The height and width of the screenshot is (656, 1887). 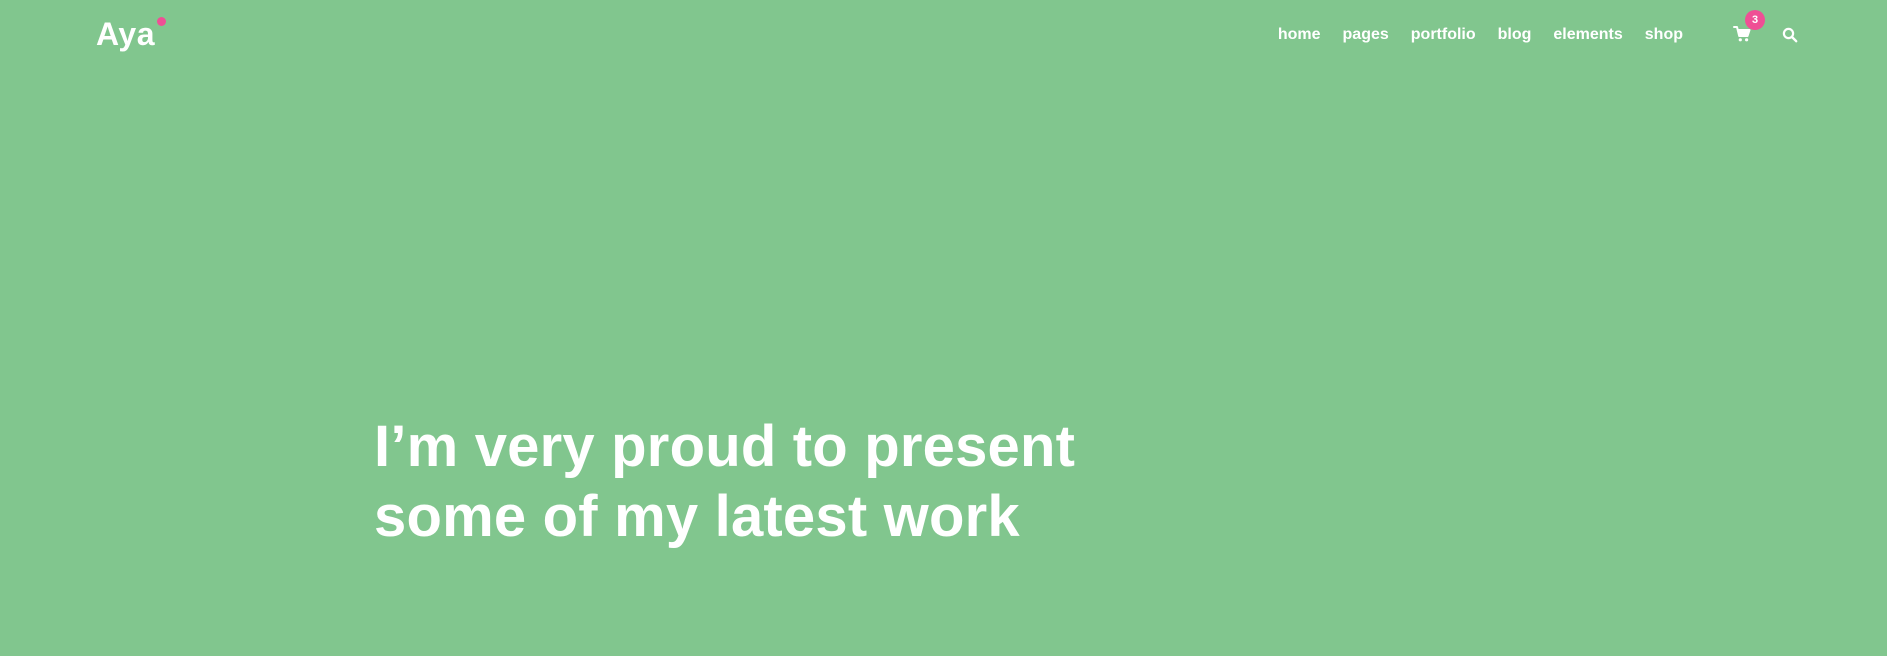 I want to click on nav-item-pages-label: pages, so click(x=1365, y=34).